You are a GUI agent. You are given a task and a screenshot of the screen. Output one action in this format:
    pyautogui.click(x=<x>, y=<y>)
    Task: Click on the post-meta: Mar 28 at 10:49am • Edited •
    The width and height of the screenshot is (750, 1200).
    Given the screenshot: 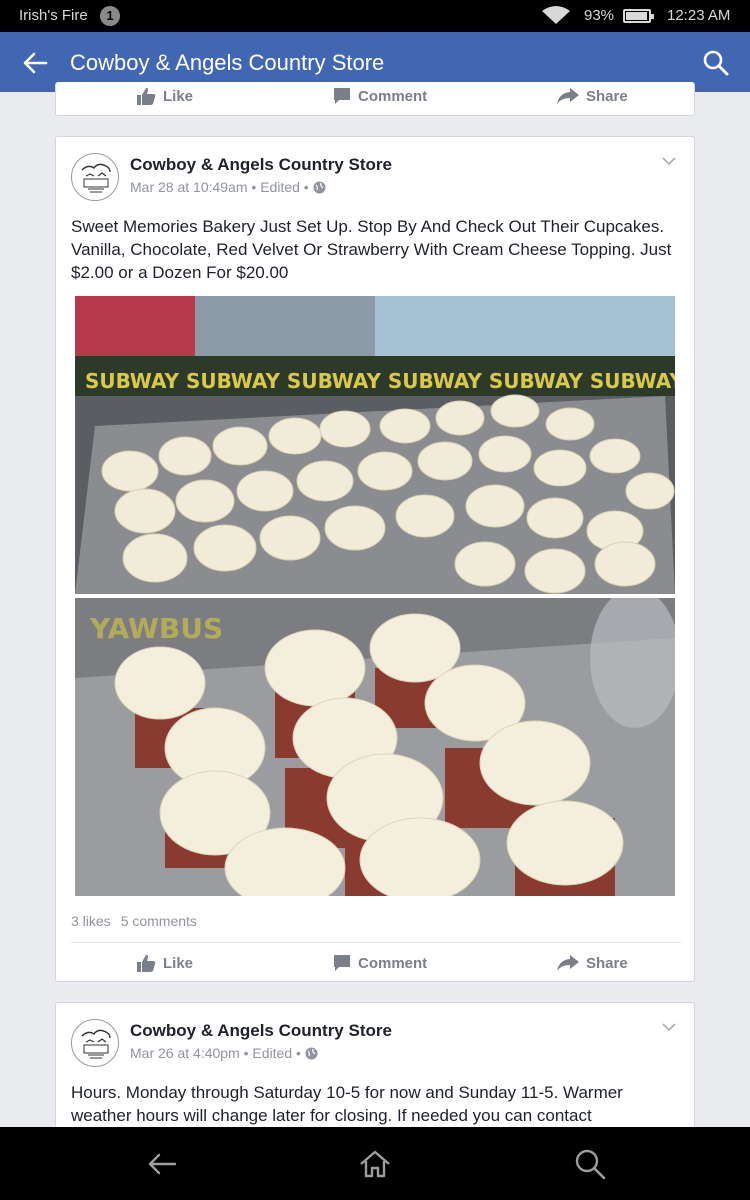 What is the action you would take?
    pyautogui.click(x=228, y=187)
    